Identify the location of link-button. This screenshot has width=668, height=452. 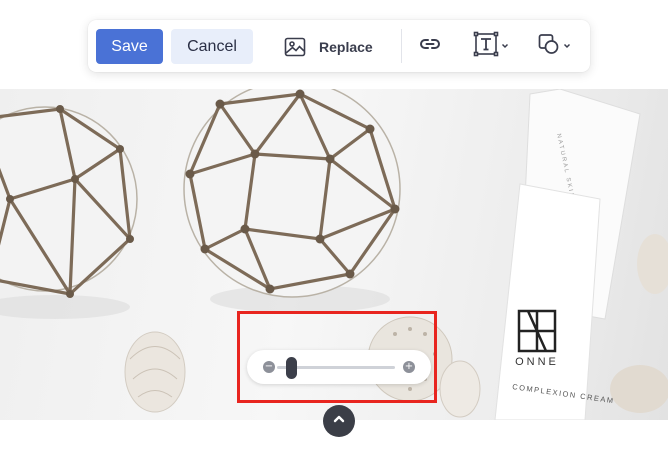
(430, 46).